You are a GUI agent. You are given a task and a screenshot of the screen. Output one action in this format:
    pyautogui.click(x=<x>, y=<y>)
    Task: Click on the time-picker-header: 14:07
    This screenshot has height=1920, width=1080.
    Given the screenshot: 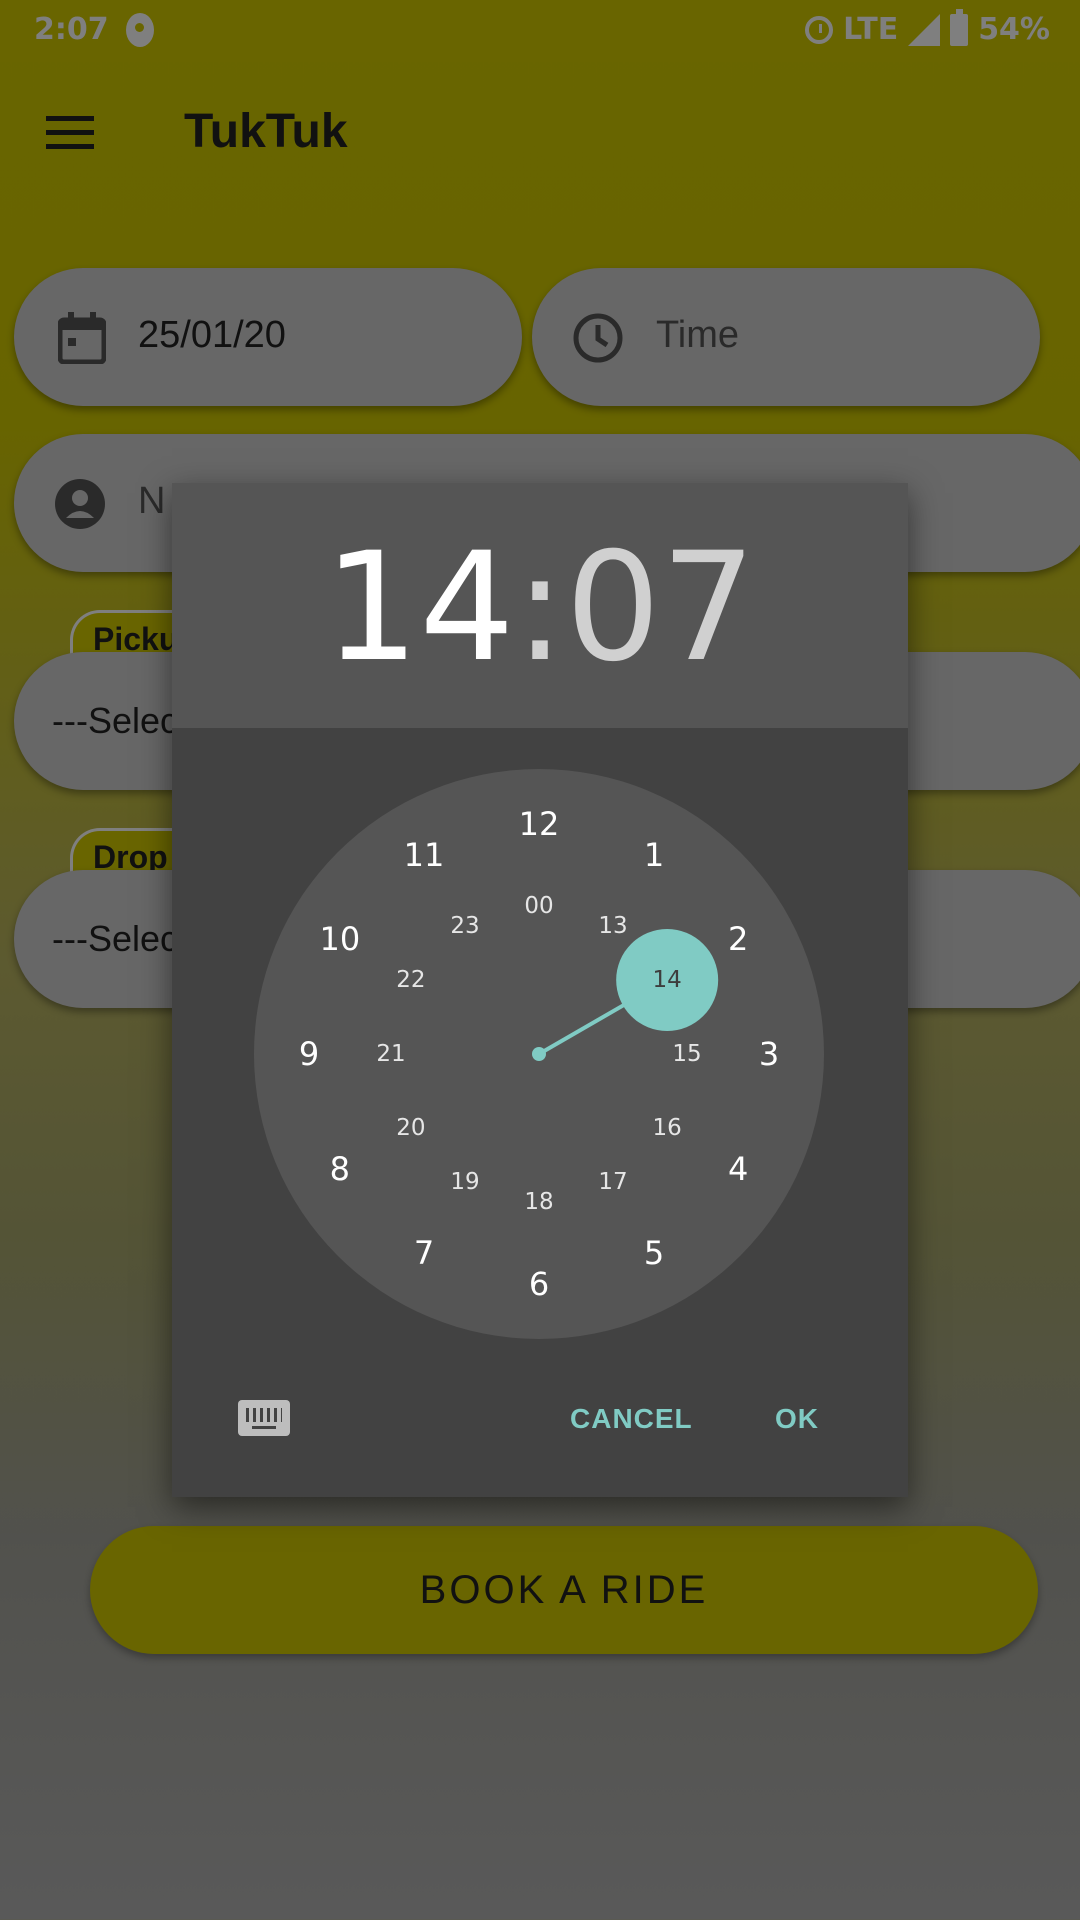 What is the action you would take?
    pyautogui.click(x=540, y=605)
    